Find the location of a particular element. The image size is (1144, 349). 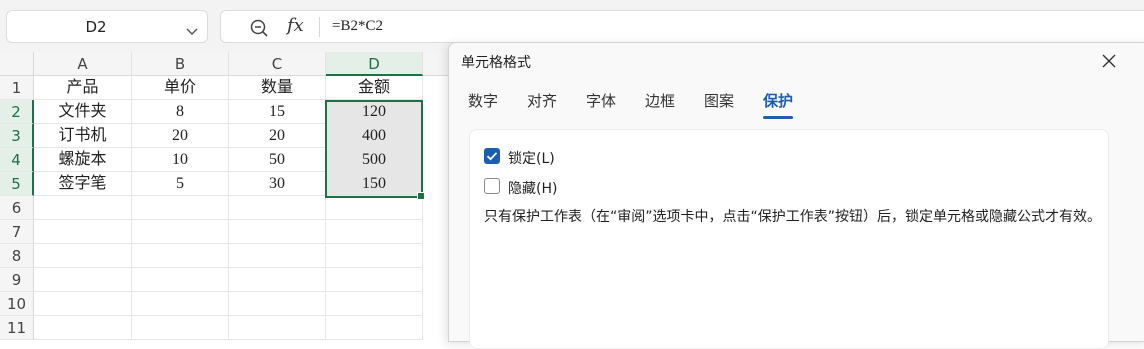

cell-c1: 数量 is located at coordinates (277, 88).